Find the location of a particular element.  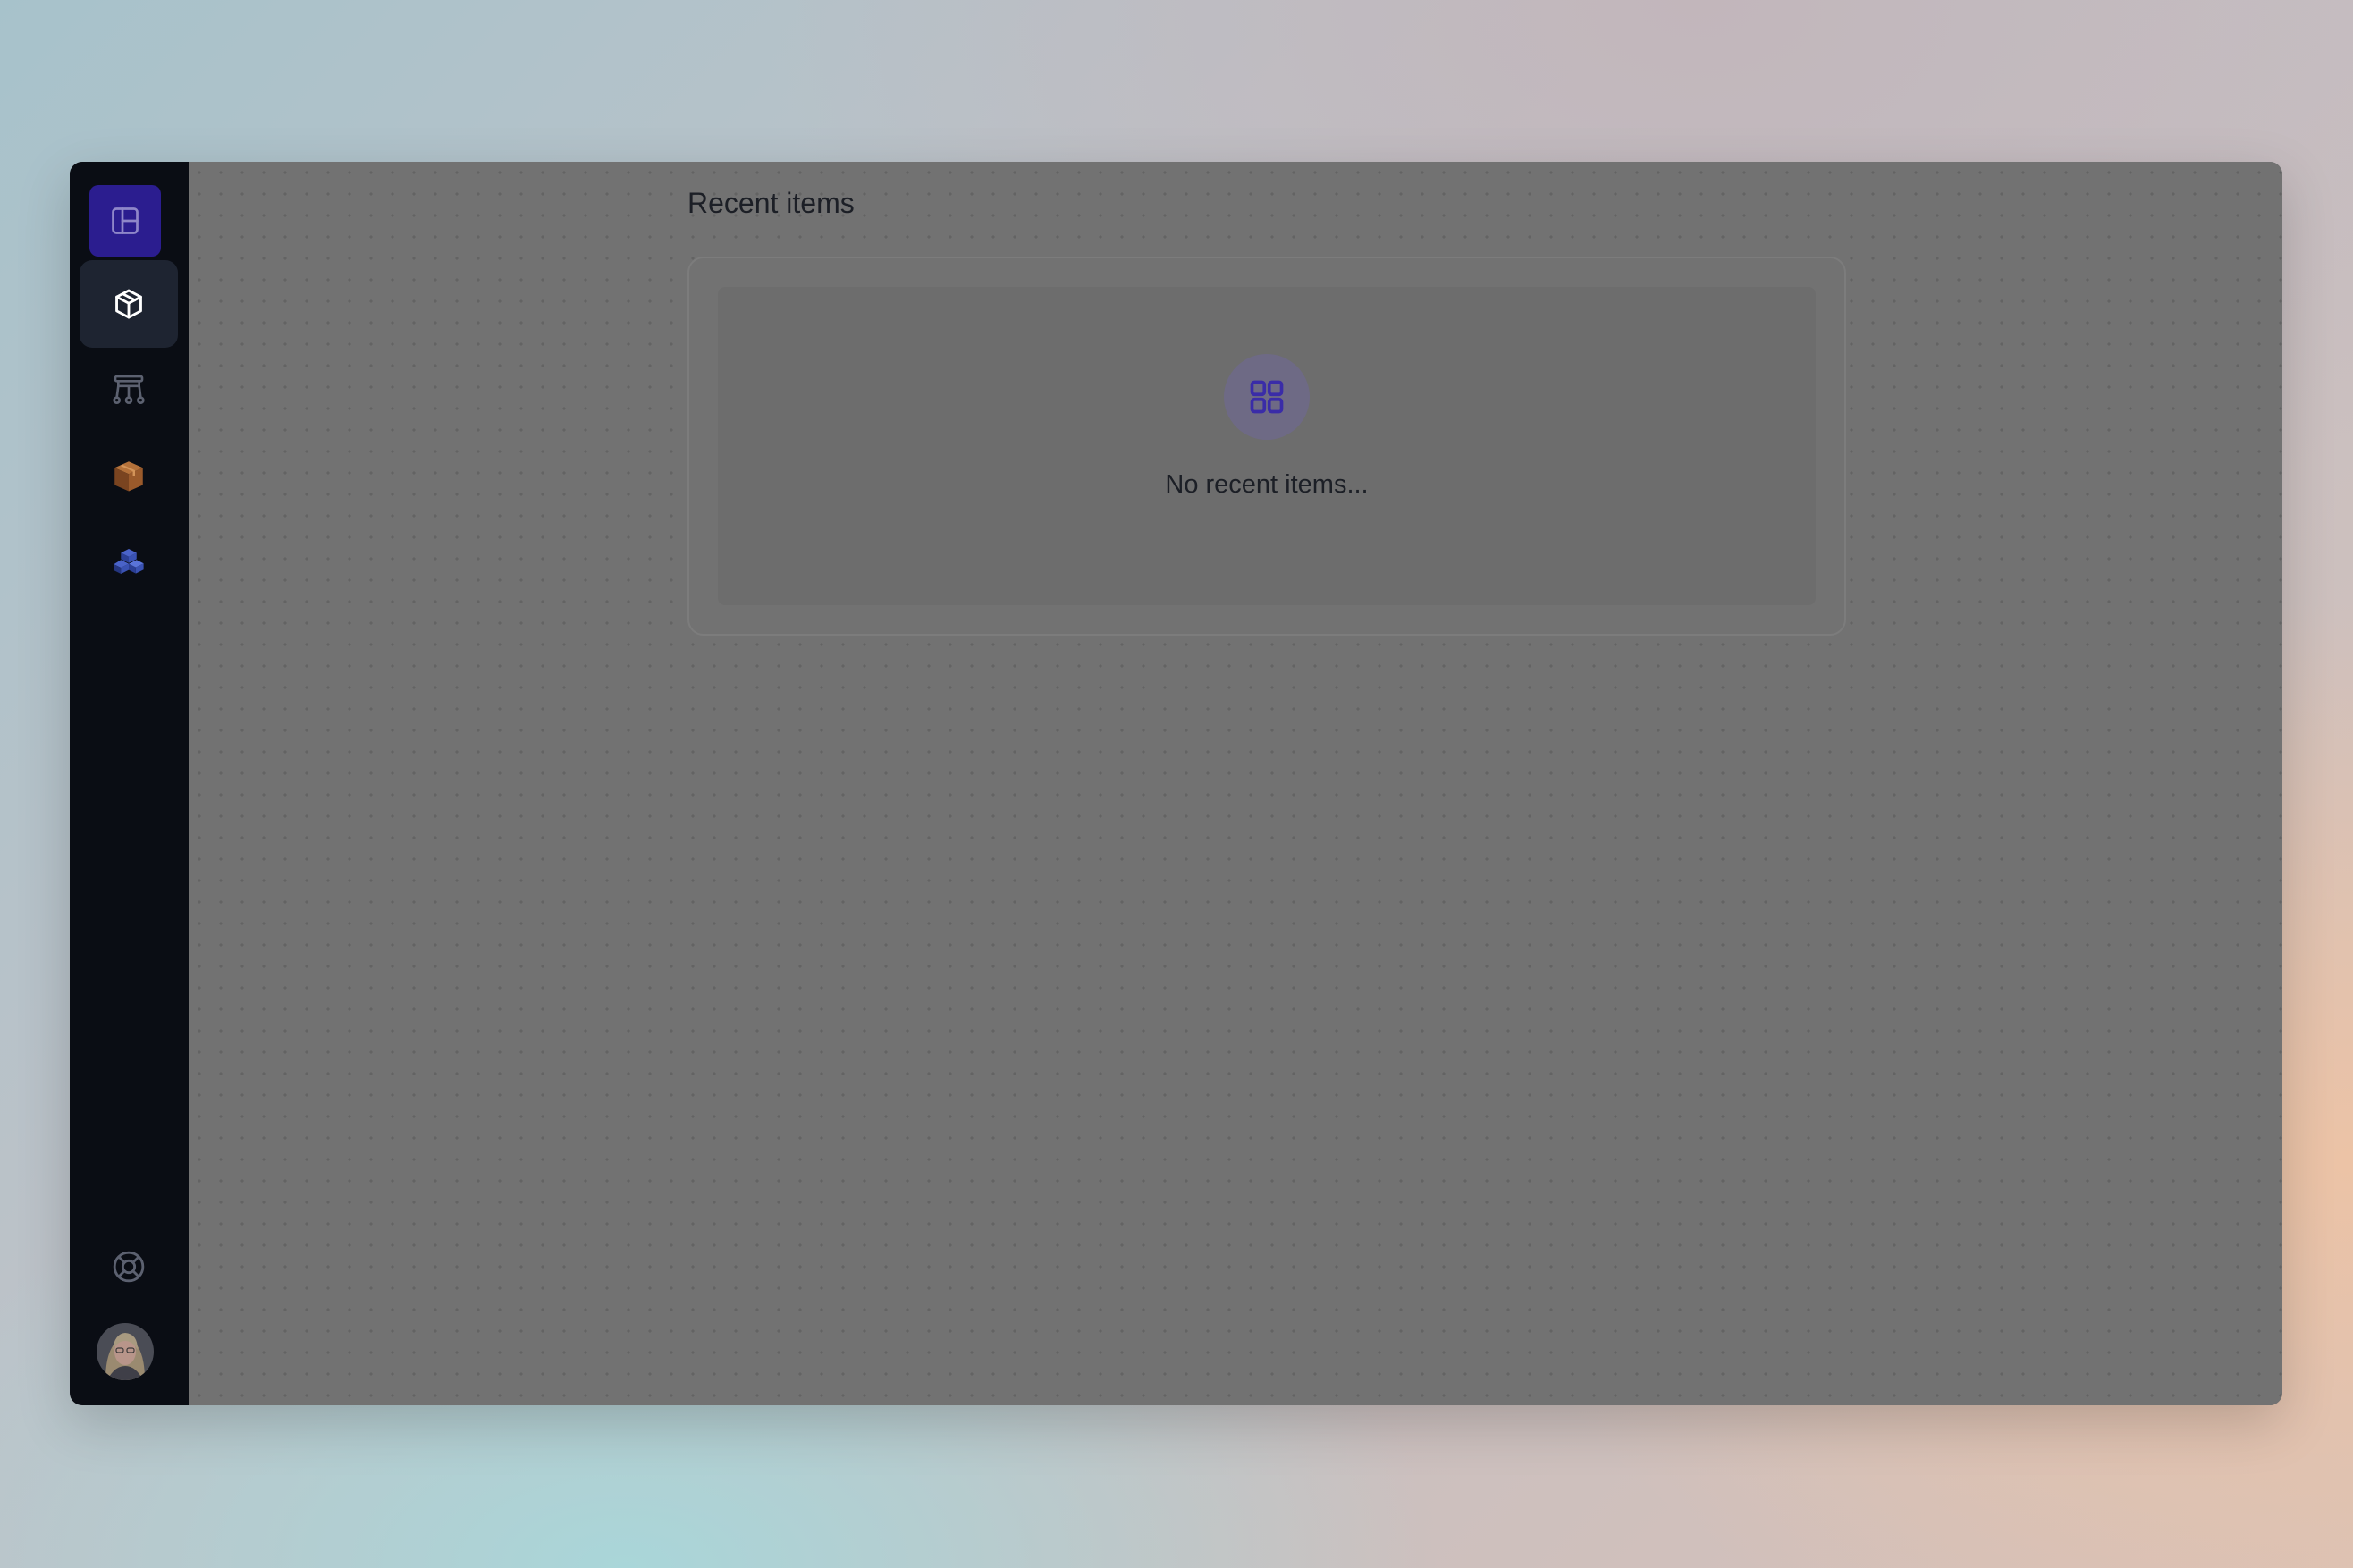

cube-icon is located at coordinates (128, 304).